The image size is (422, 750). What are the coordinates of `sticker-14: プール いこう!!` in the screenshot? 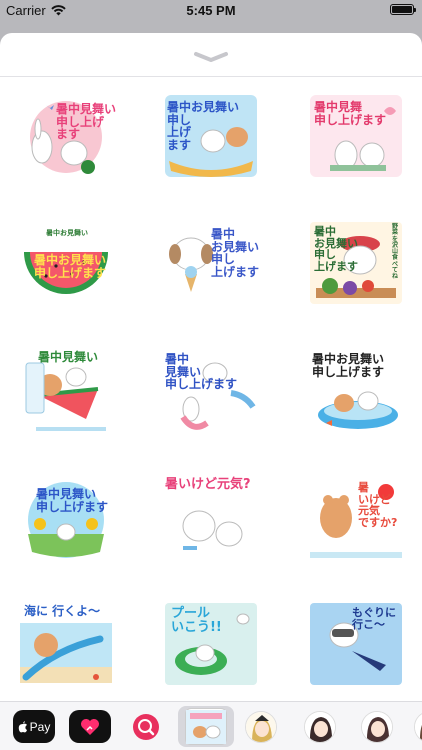 It's located at (211, 644).